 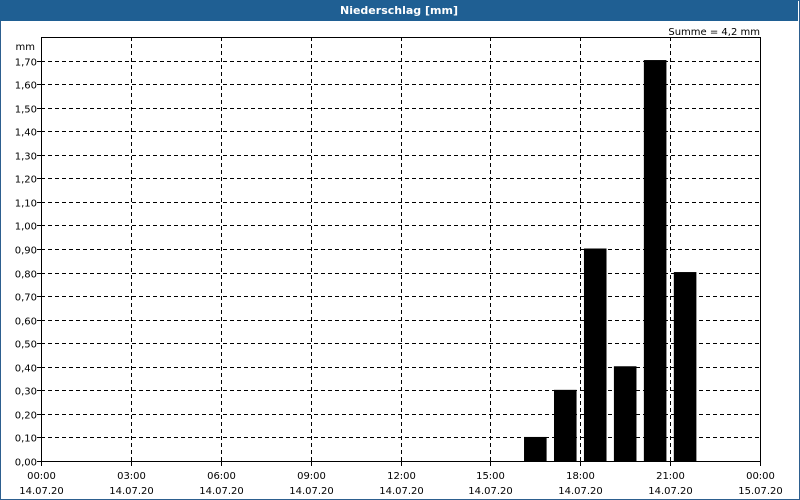 I want to click on y-tick-label: 0,70, so click(x=26, y=298).